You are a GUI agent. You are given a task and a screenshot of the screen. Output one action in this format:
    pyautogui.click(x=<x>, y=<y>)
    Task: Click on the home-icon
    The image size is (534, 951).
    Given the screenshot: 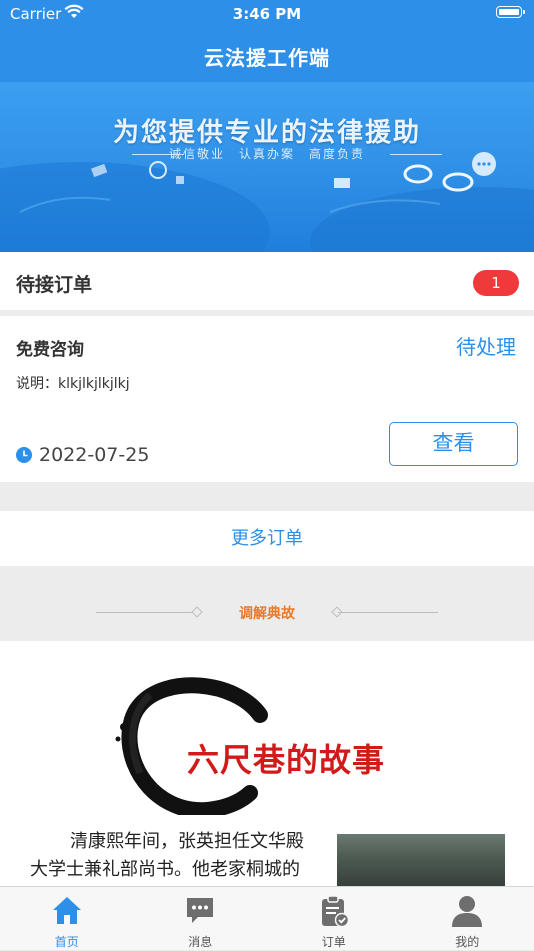 What is the action you would take?
    pyautogui.click(x=67, y=910)
    